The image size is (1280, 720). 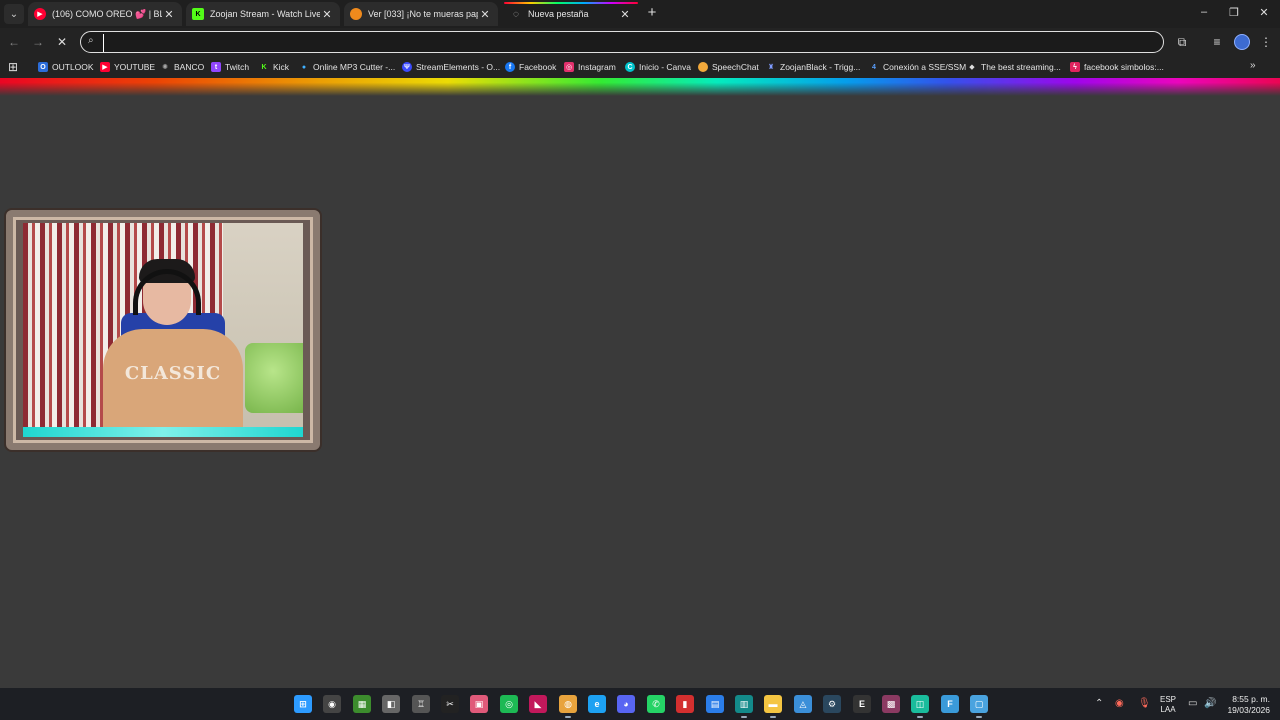 I want to click on bookmark-label: Instagram, so click(x=597, y=67).